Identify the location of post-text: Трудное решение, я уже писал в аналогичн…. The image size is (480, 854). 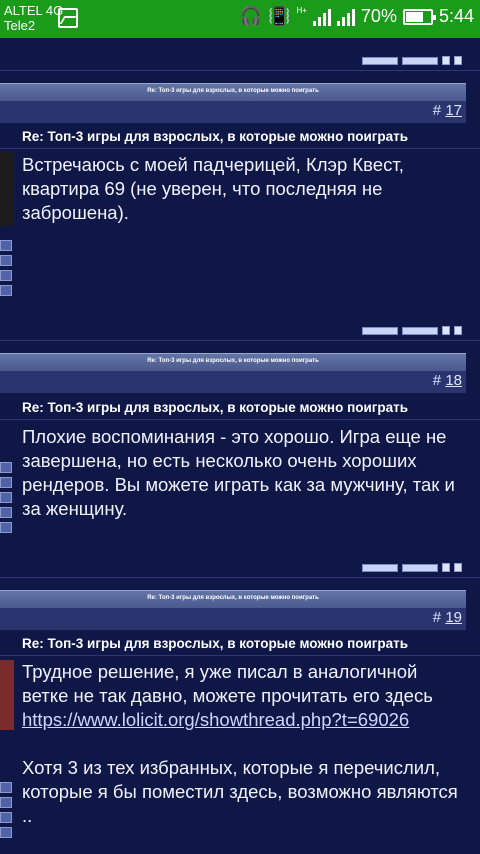
(227, 683).